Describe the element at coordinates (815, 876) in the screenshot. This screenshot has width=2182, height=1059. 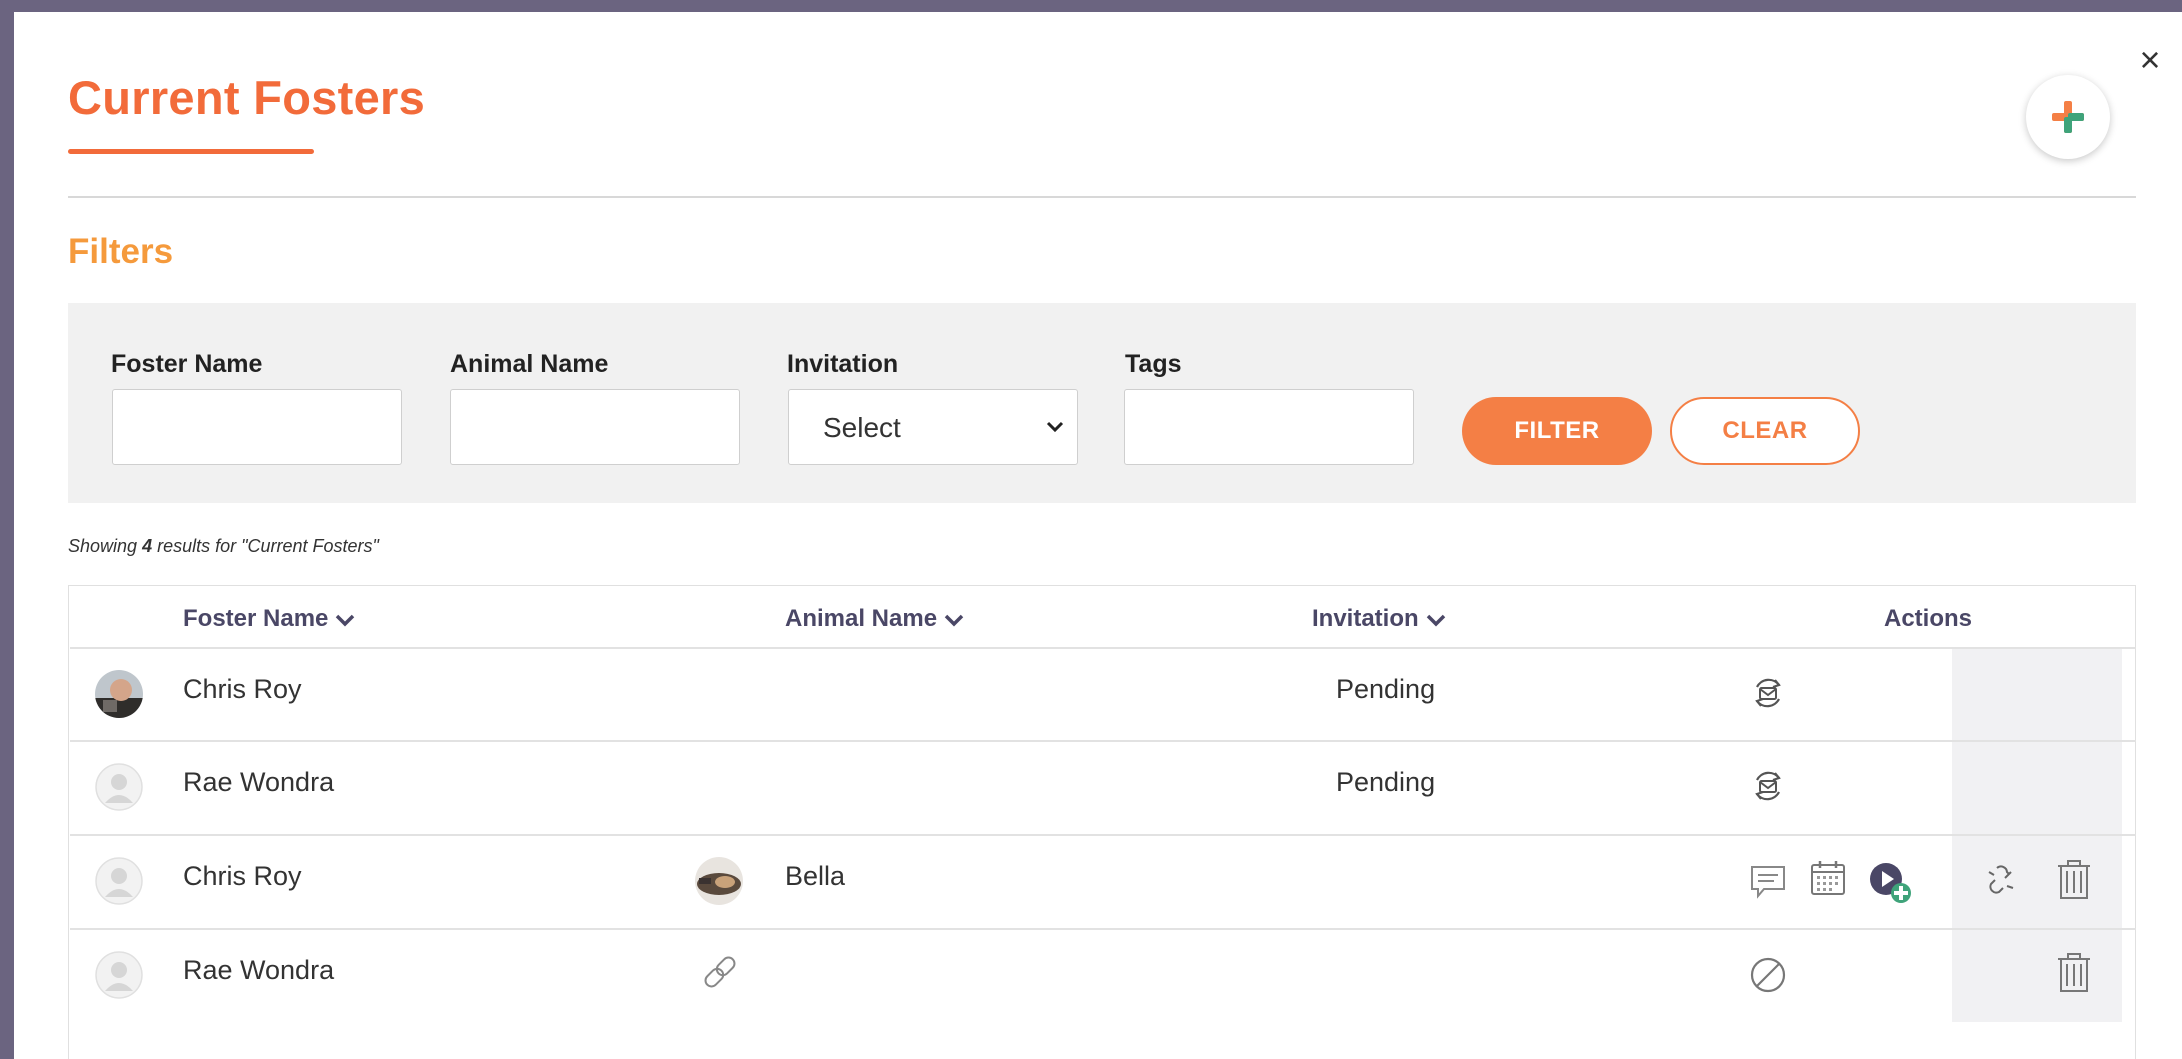
I see `animal-name: Bella` at that location.